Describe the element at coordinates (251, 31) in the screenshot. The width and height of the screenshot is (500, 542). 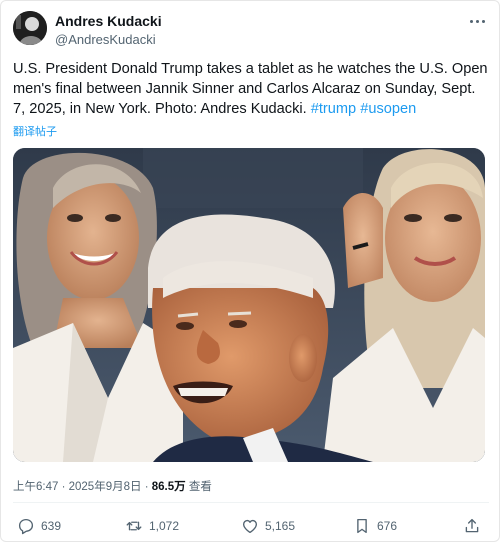
I see `tweet-header: Andres Kudacki @AndresKudacki` at that location.